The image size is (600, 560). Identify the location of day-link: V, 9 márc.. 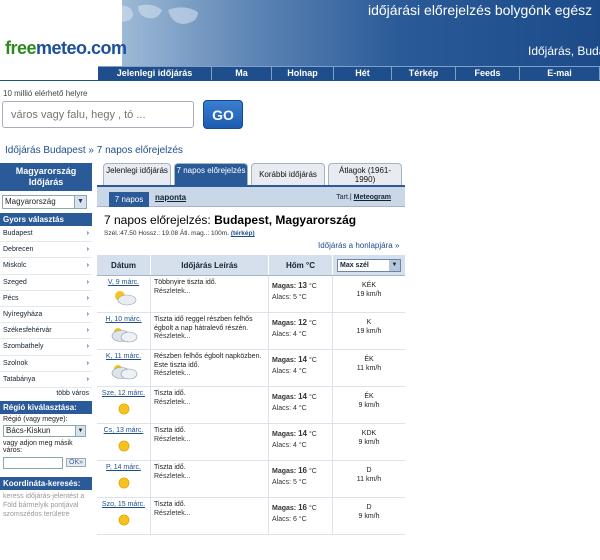
(123, 282).